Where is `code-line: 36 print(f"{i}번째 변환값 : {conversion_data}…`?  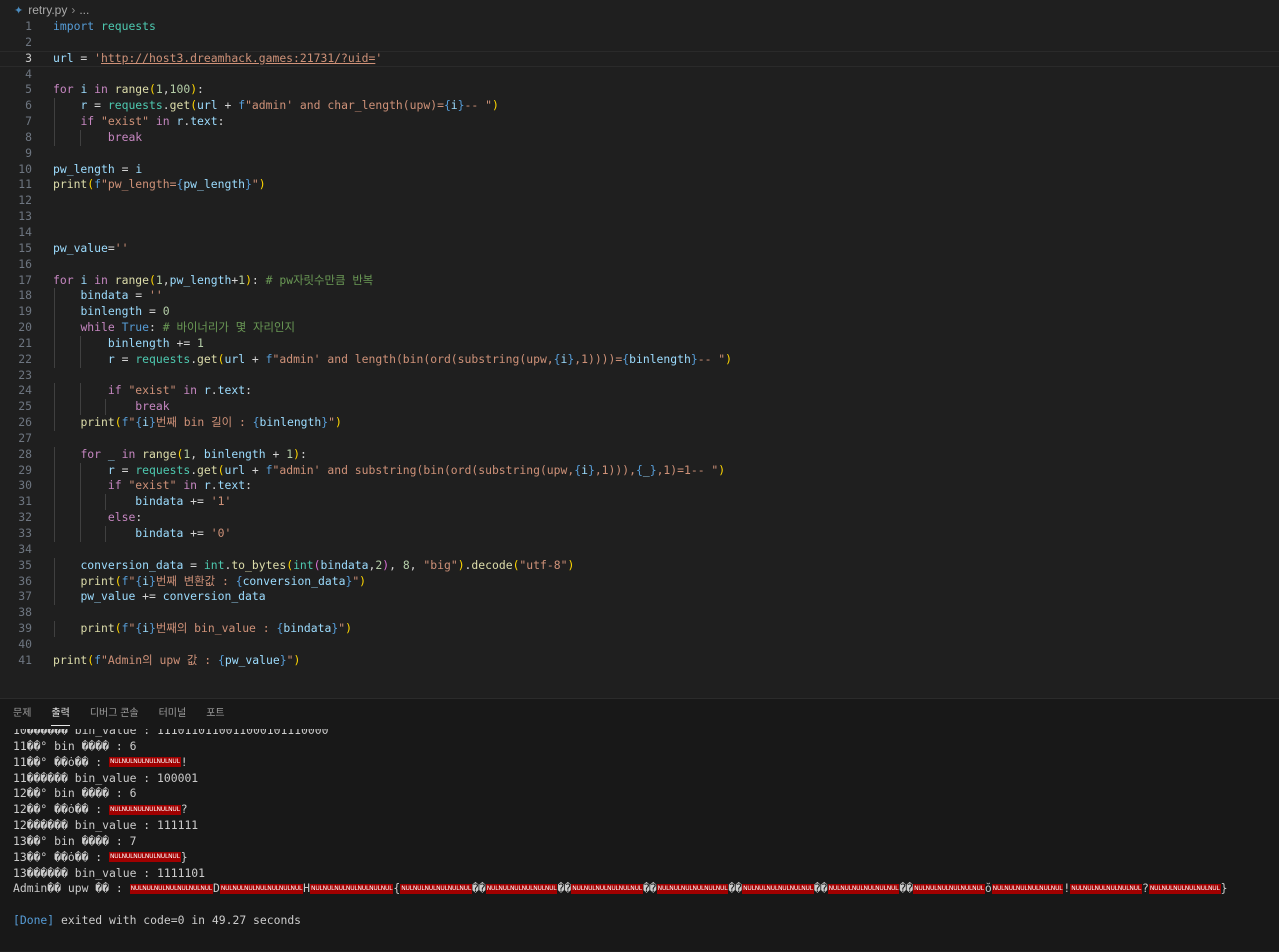
code-line: 36 print(f"{i}번째 변환값 : {conversion_data}… is located at coordinates (639, 581).